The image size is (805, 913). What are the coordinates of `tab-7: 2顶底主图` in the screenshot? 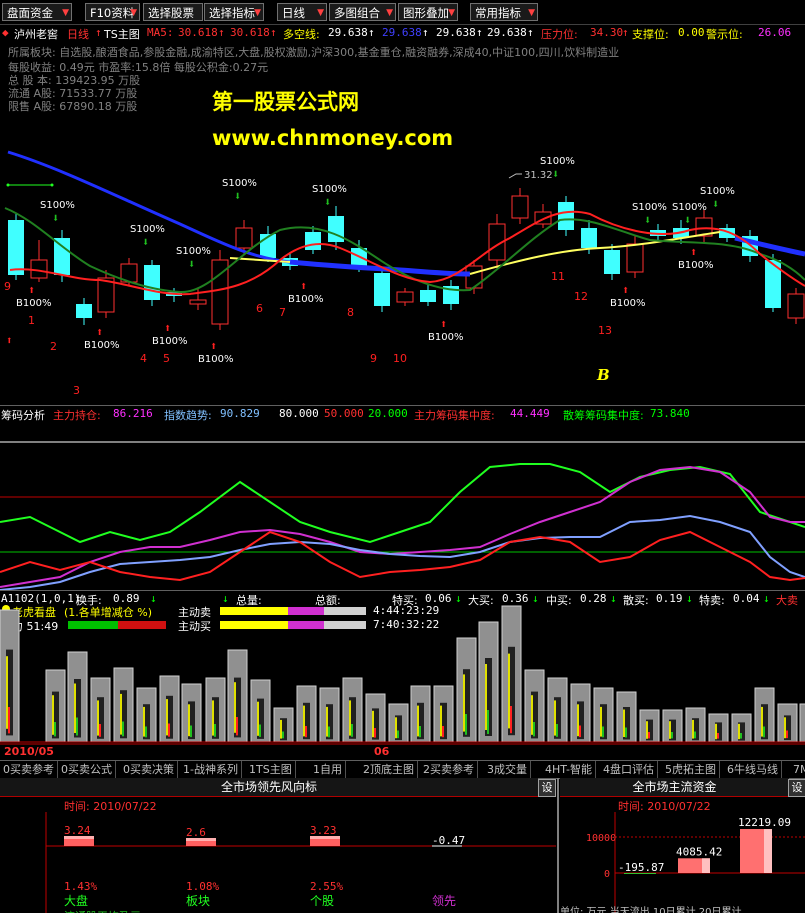 It's located at (389, 769).